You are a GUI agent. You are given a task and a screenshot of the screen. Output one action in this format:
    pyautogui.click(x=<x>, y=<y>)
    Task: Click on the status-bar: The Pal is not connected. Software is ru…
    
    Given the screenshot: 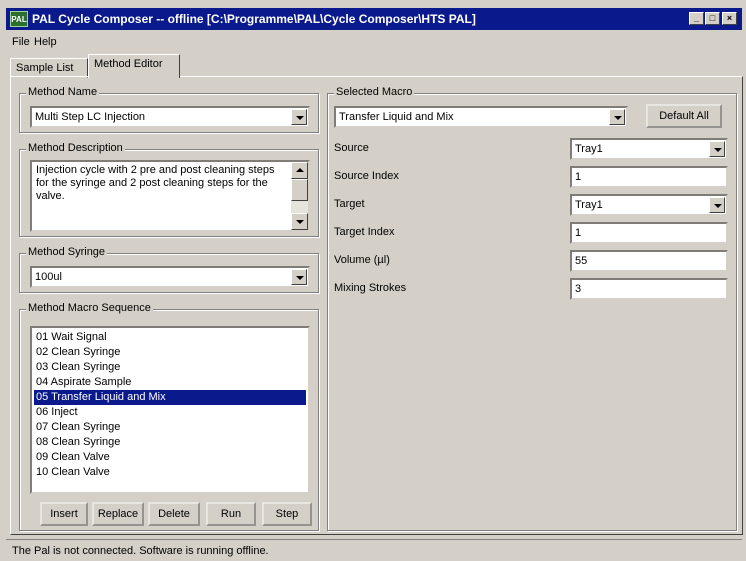 What is the action you would take?
    pyautogui.click(x=374, y=549)
    